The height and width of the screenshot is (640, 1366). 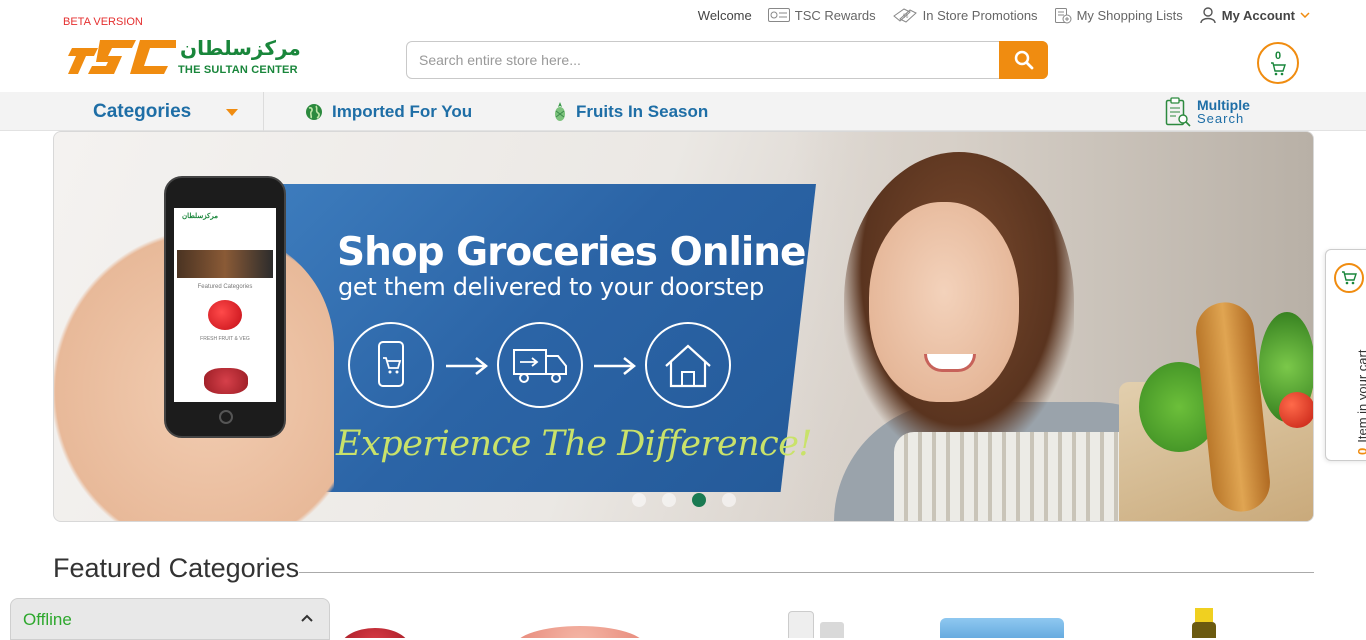 I want to click on banner-subtitle: get them delivered to your doorstep, so click(x=551, y=287).